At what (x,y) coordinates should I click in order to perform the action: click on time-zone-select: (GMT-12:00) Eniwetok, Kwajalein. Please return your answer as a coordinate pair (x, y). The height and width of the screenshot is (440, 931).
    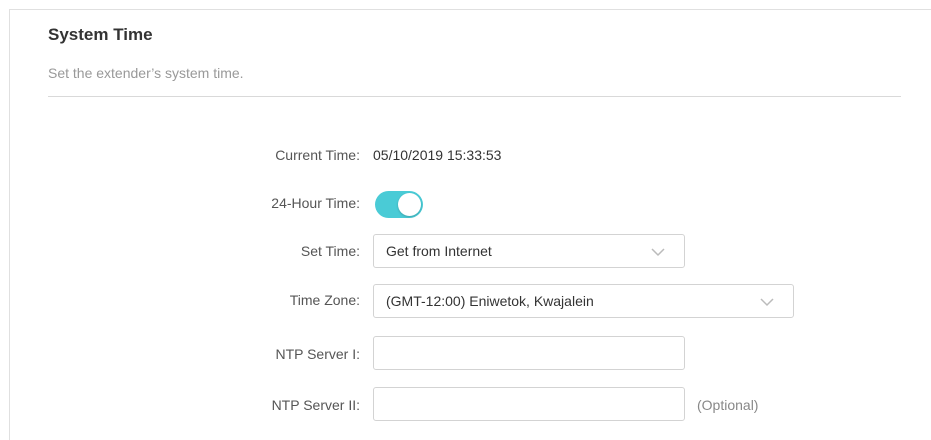
    Looking at the image, I should click on (583, 301).